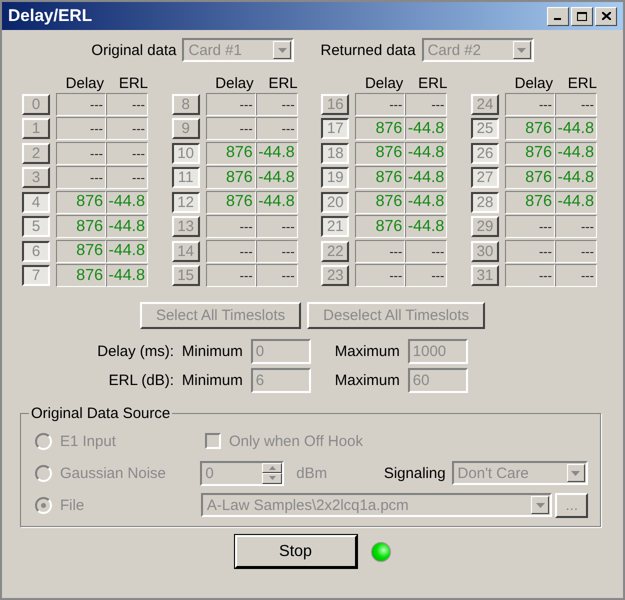  What do you see at coordinates (186, 129) in the screenshot?
I see `timeslot-button: 9` at bounding box center [186, 129].